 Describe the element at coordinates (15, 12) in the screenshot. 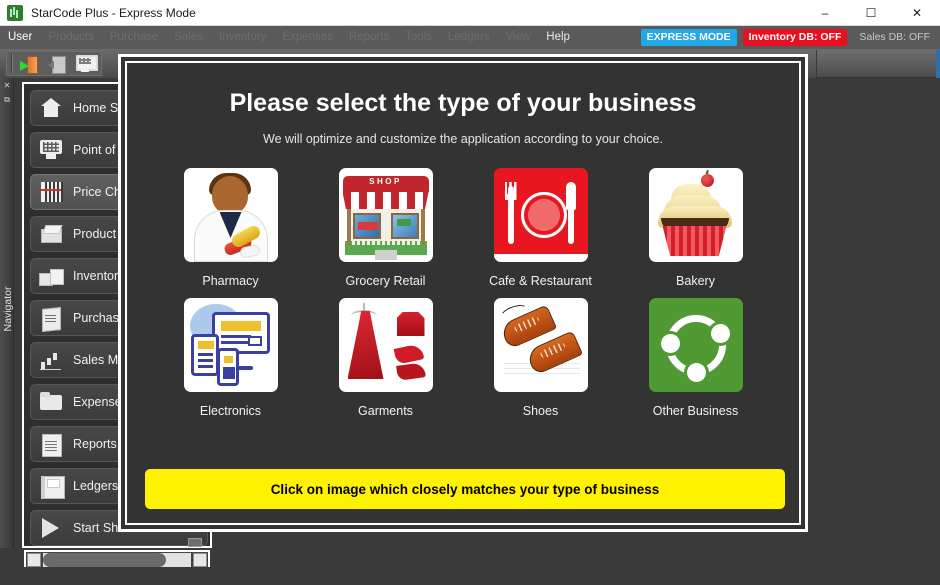

I see `app-icon` at that location.